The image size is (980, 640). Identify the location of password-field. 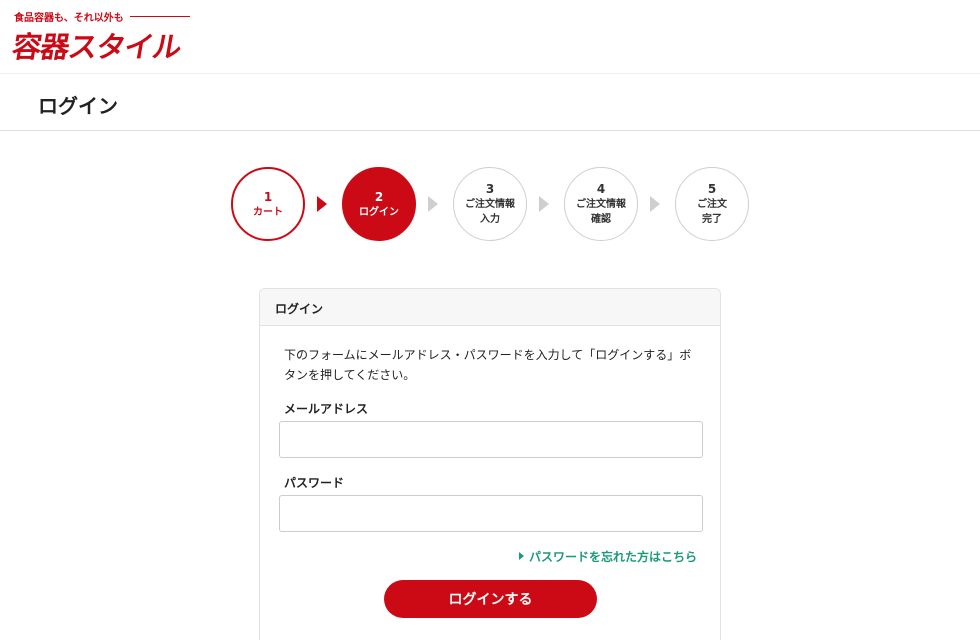
(491, 513).